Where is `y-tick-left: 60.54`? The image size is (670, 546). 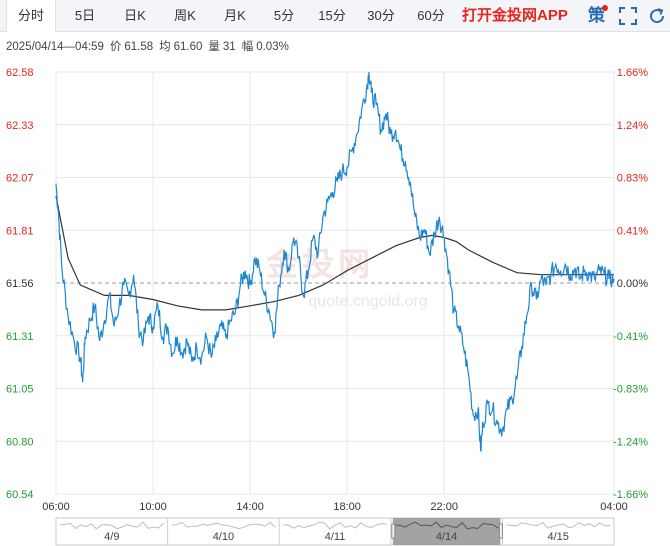 y-tick-left: 60.54 is located at coordinates (20, 495).